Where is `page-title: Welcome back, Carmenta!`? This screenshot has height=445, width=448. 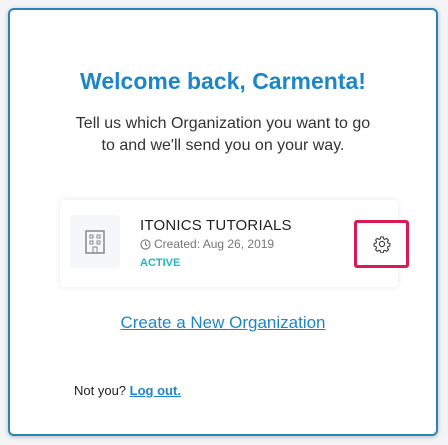 page-title: Welcome back, Carmenta! is located at coordinates (223, 81).